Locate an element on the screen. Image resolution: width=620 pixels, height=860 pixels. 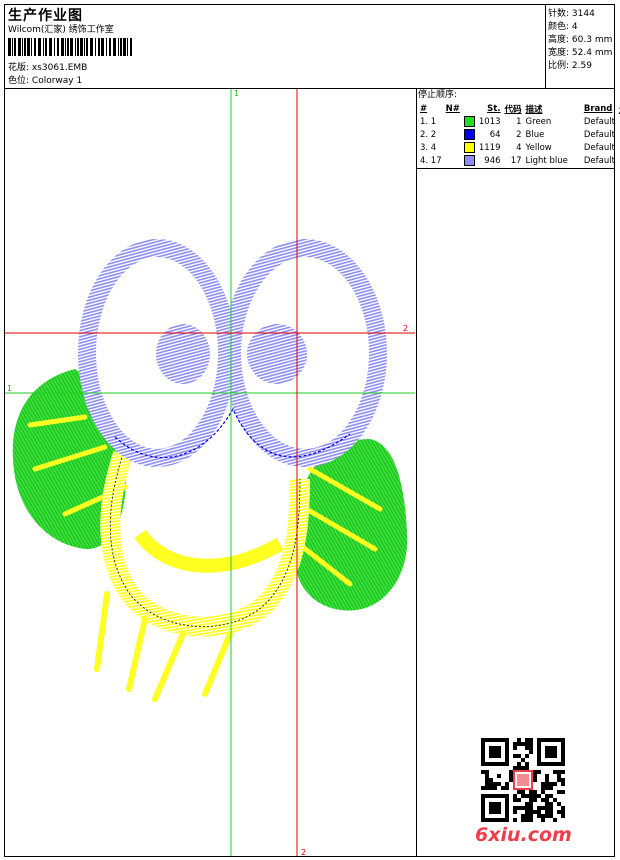
stats-divider is located at coordinates (545, 46).